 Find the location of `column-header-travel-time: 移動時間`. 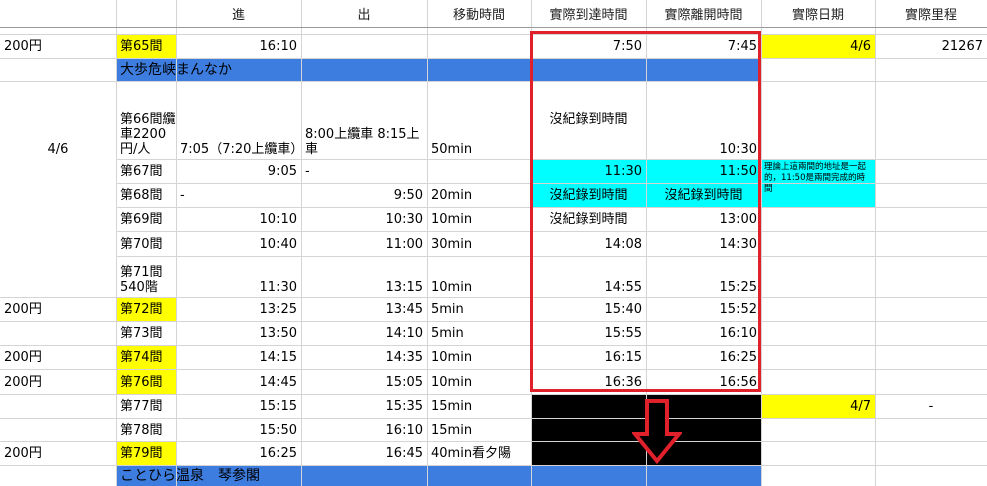

column-header-travel-time: 移動時間 is located at coordinates (479, 13).